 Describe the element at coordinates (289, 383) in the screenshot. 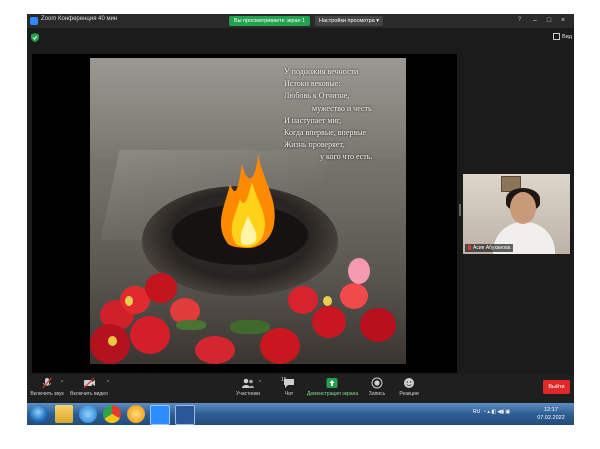

I see `chat-icon` at that location.